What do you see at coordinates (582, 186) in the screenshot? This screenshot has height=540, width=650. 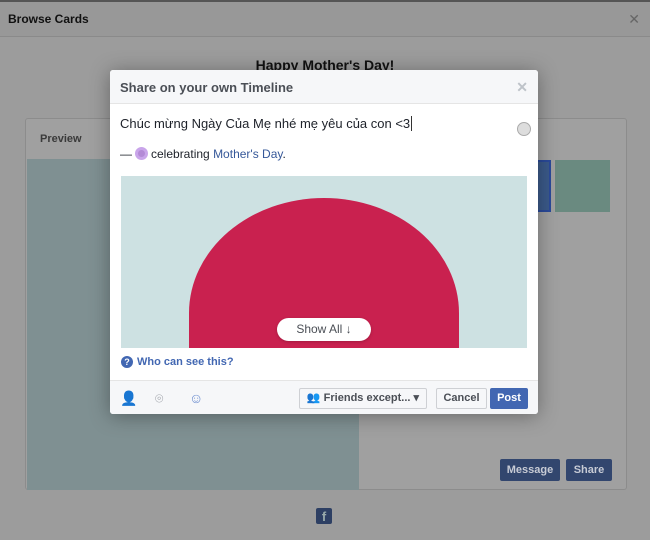 I see `card-thumbnail` at bounding box center [582, 186].